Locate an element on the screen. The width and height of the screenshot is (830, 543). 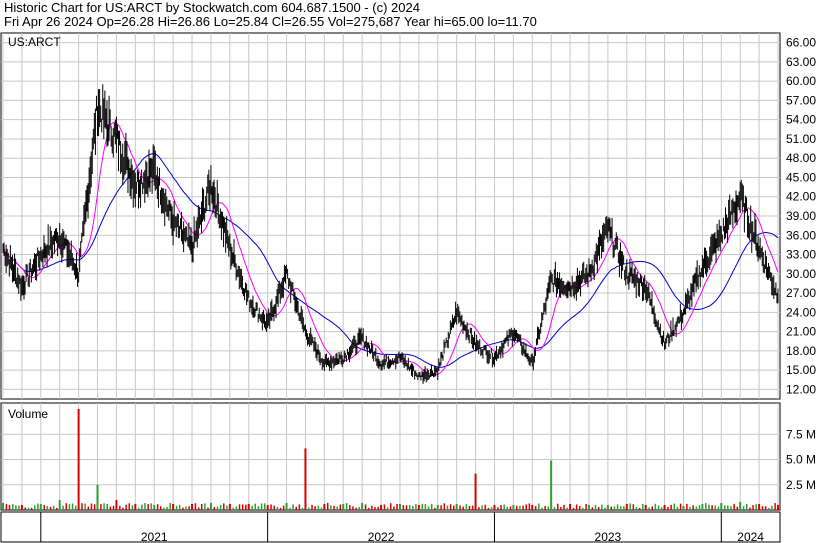
price-y-tick-label: 63.00 is located at coordinates (801, 62).